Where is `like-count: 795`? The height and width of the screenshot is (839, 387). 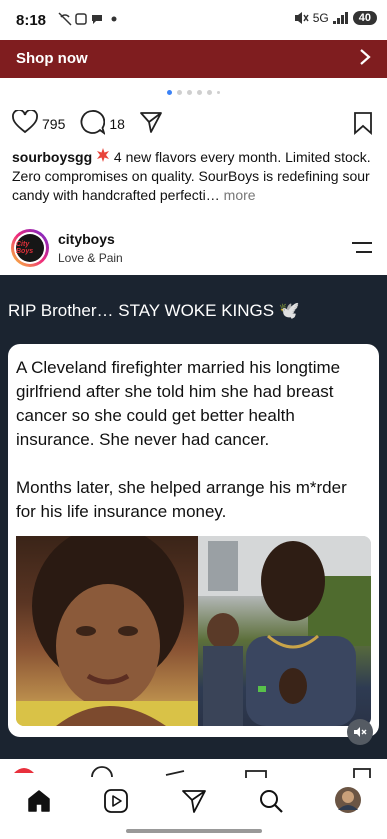
like-count: 795 is located at coordinates (54, 124).